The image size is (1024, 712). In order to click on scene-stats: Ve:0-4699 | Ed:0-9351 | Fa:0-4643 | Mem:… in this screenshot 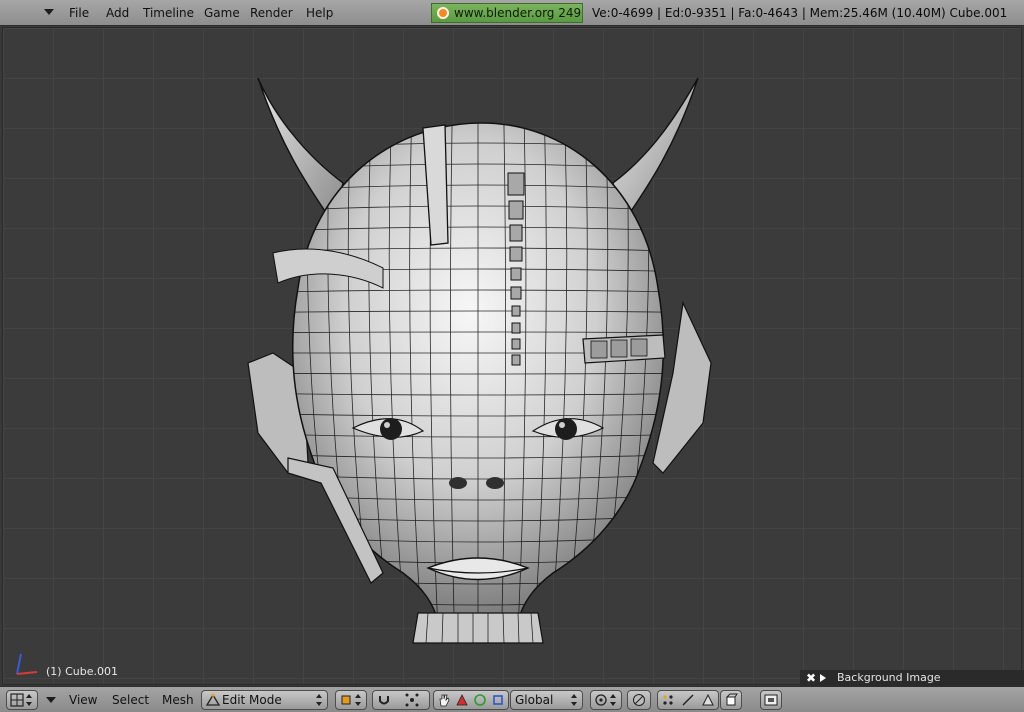, I will do `click(800, 13)`.